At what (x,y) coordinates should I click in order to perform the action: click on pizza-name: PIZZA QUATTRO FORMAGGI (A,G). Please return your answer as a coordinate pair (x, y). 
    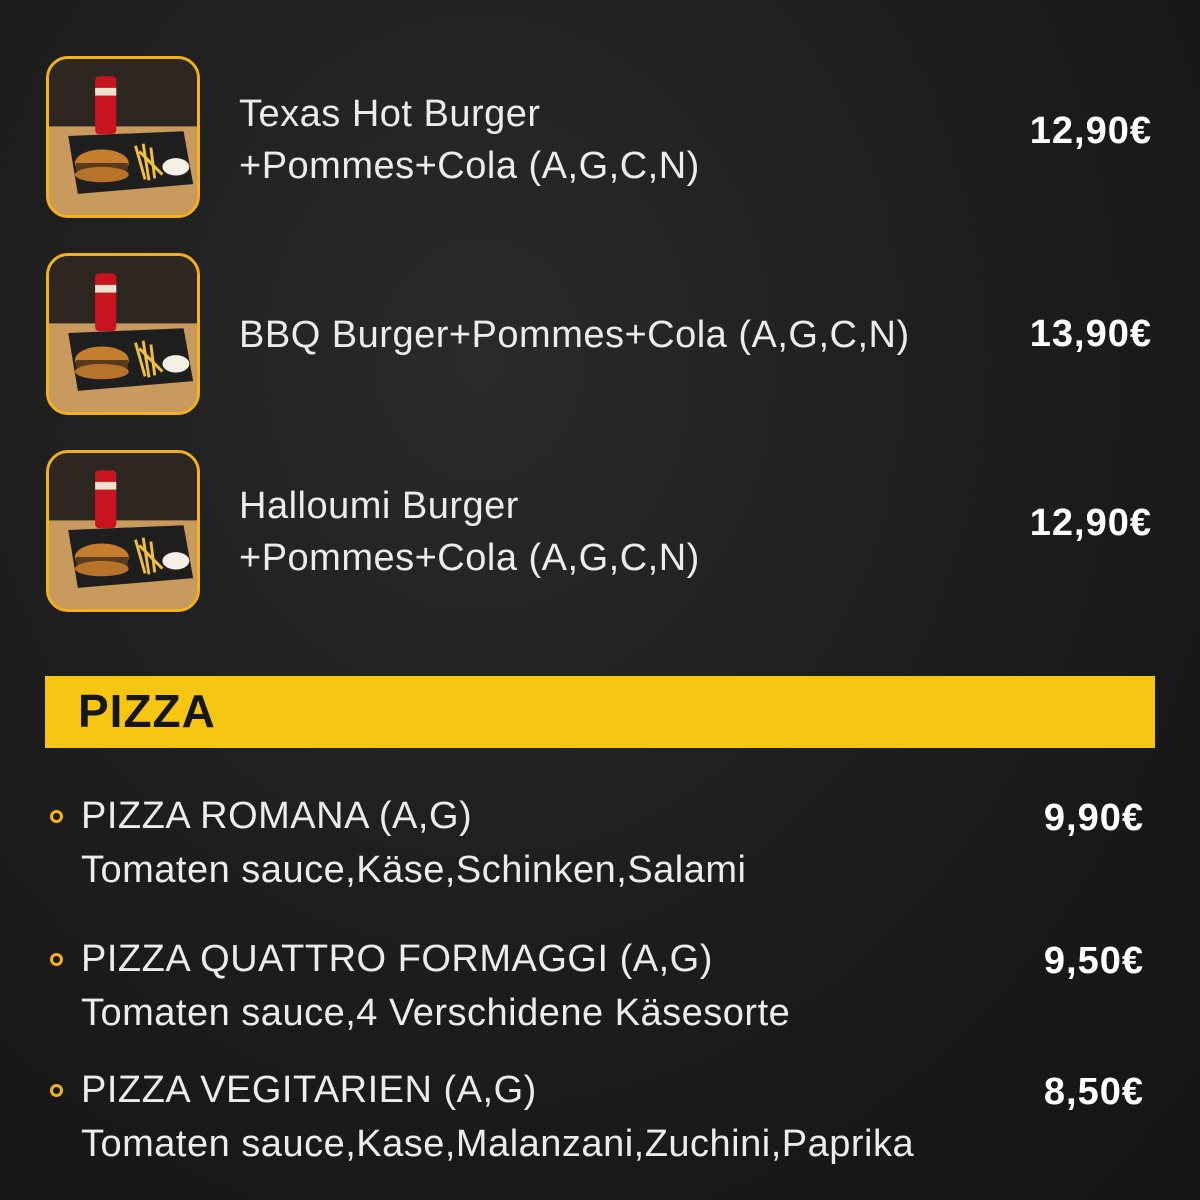
    Looking at the image, I should click on (397, 959).